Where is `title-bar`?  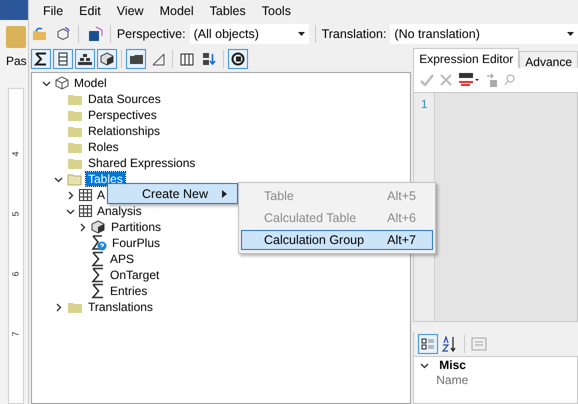
title-bar is located at coordinates (14, 10).